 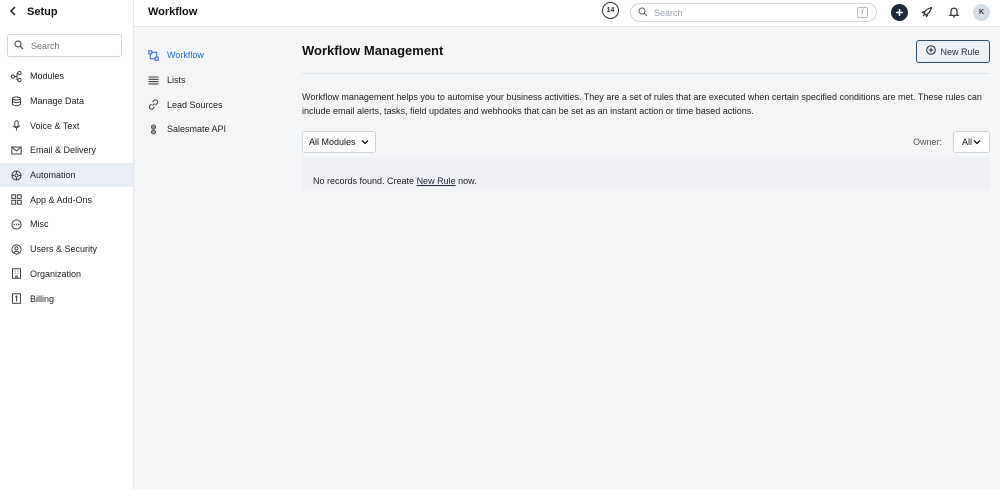 What do you see at coordinates (966, 142) in the screenshot?
I see `owner-filter-value: All` at bounding box center [966, 142].